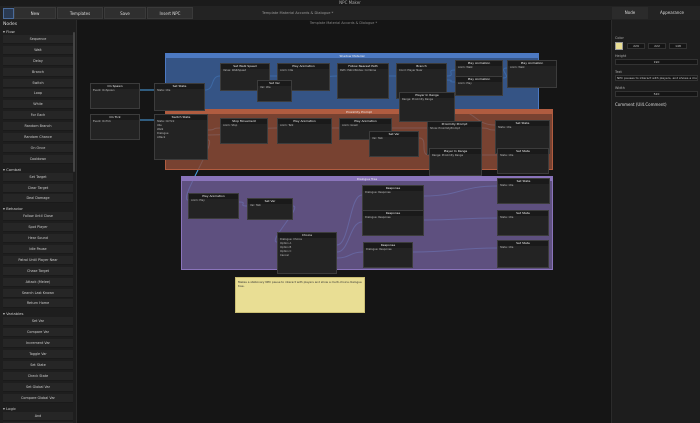  I want to click on template-info: Template Material Accords & Dialogue *, so click(298, 13).